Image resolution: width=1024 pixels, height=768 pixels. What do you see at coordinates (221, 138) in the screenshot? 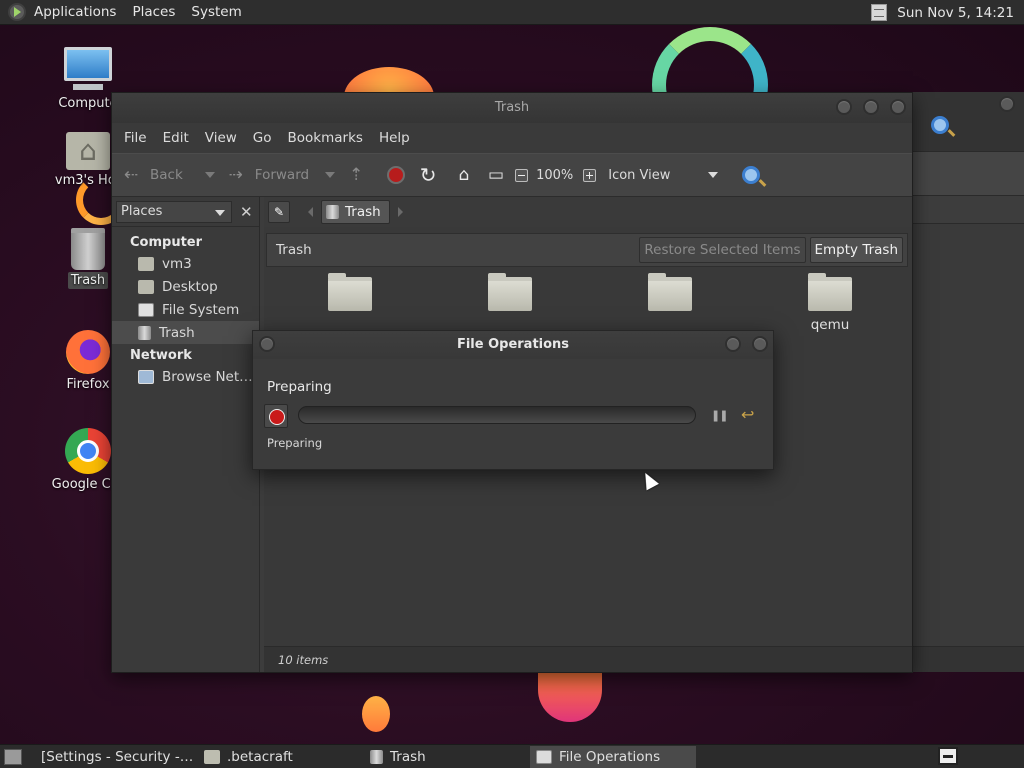
I see `menu-view: View` at bounding box center [221, 138].